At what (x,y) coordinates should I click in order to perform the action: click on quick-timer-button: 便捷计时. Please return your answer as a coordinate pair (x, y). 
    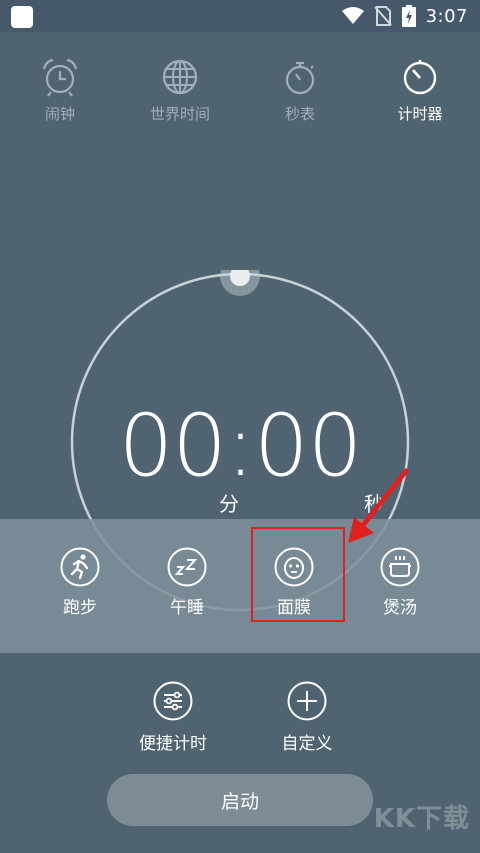
    Looking at the image, I should click on (173, 717).